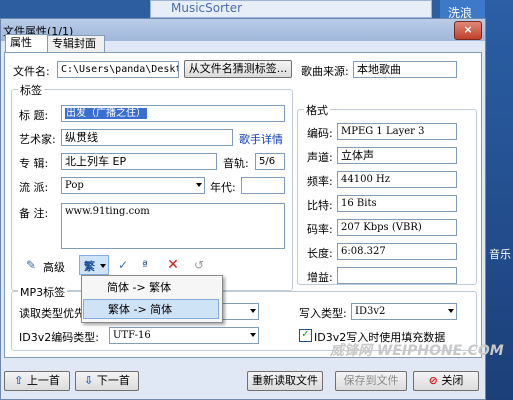 The height and width of the screenshot is (400, 513). What do you see at coordinates (132, 335) in the screenshot?
I see `id3-encoding-value: UTF-16` at bounding box center [132, 335].